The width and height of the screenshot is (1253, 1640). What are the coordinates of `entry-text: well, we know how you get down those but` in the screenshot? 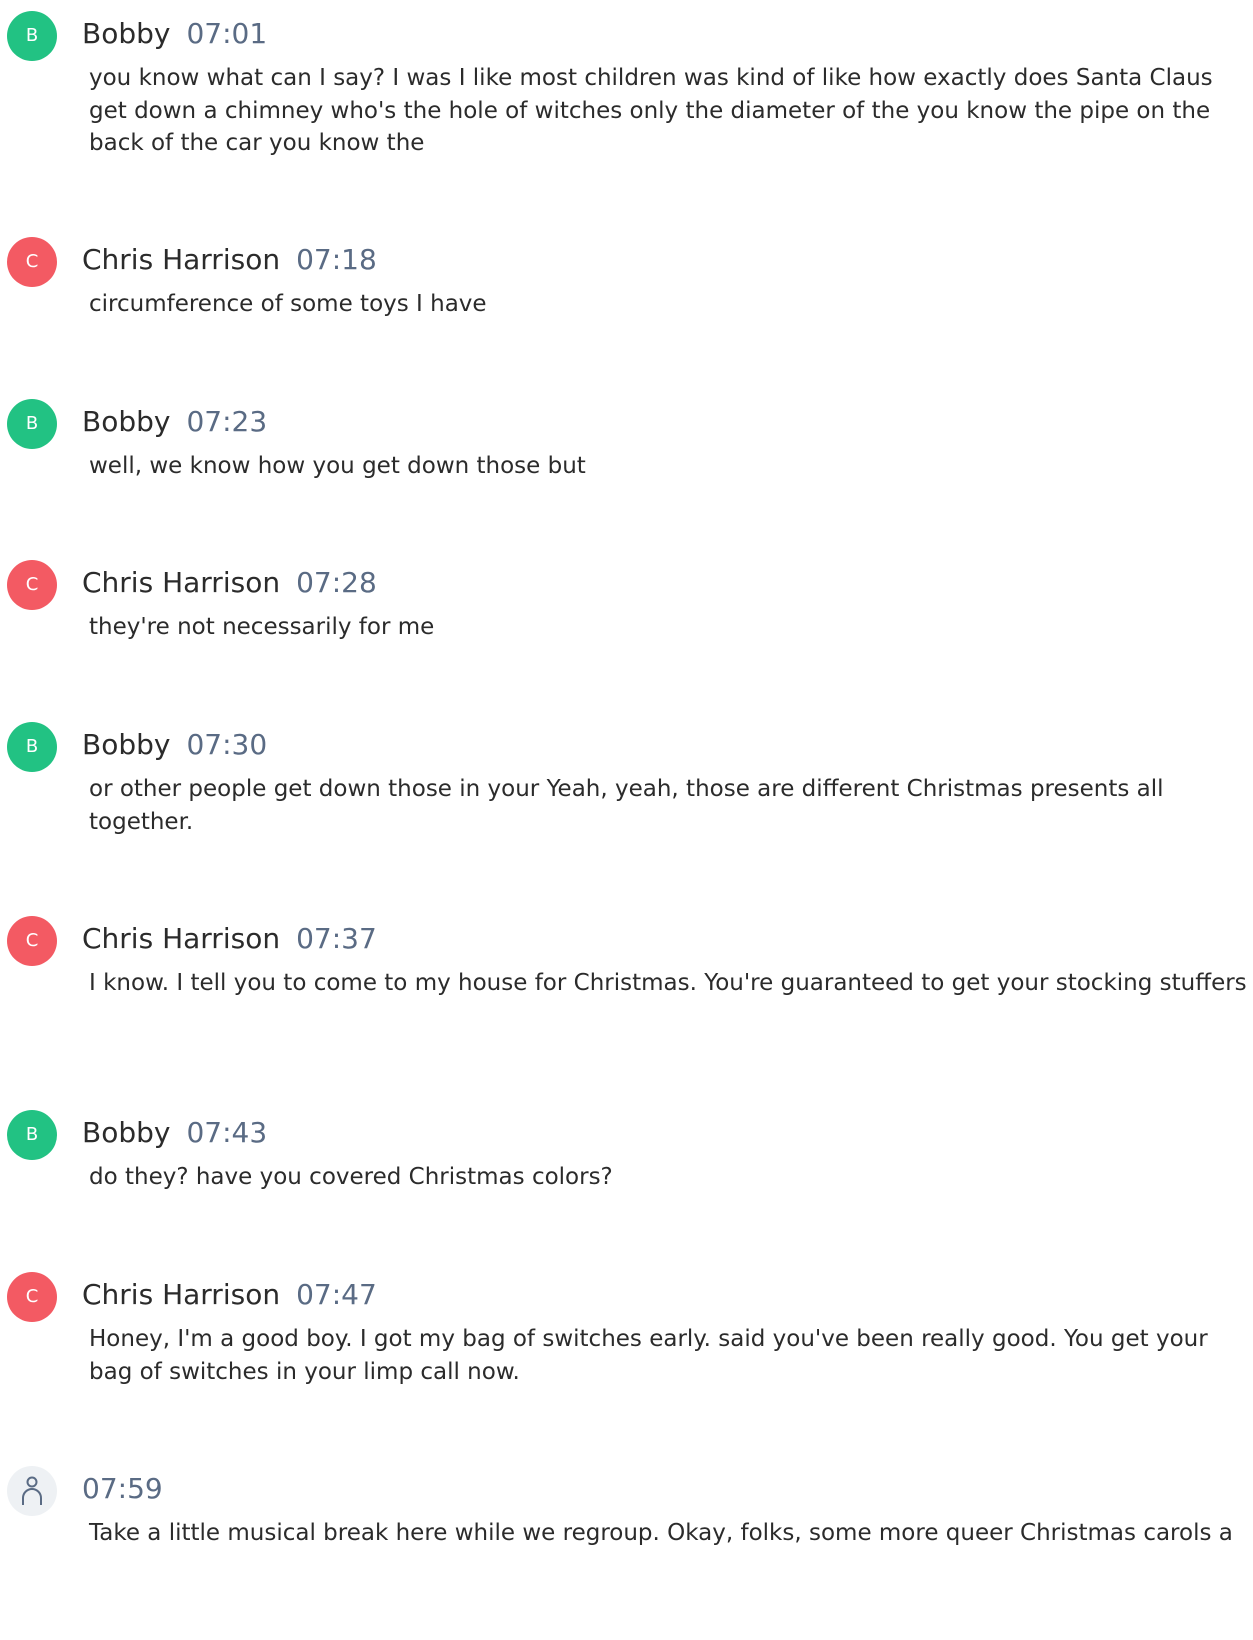 It's located at (337, 466).